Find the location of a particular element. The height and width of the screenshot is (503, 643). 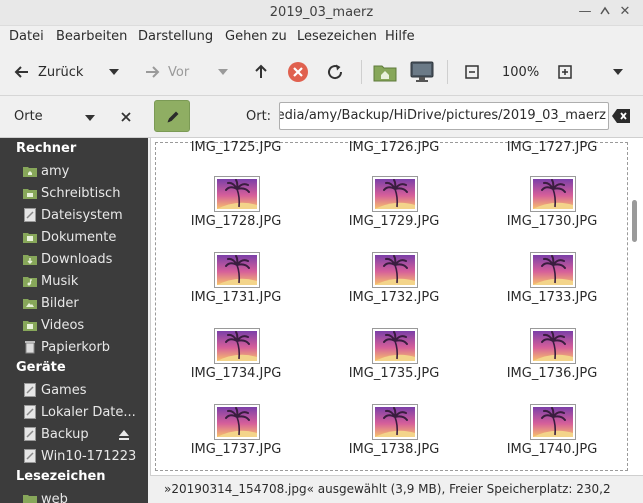

sidebar-item-label: Win10-171223 is located at coordinates (89, 456).